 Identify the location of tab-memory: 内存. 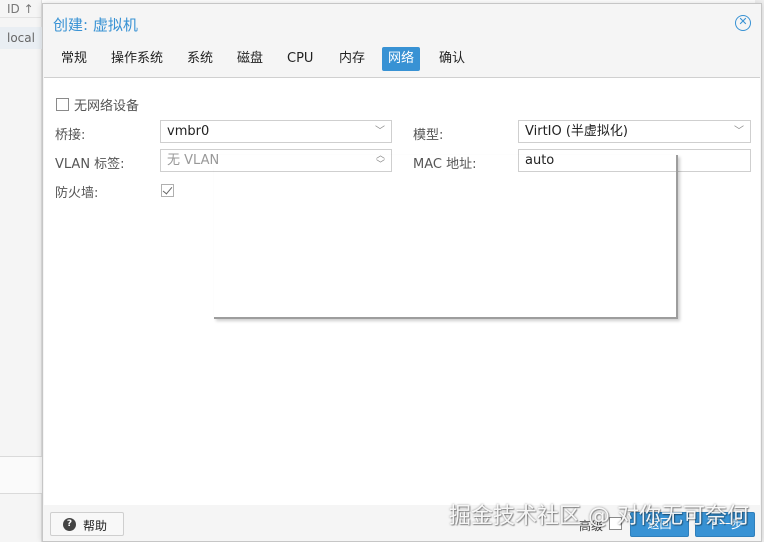
(352, 59).